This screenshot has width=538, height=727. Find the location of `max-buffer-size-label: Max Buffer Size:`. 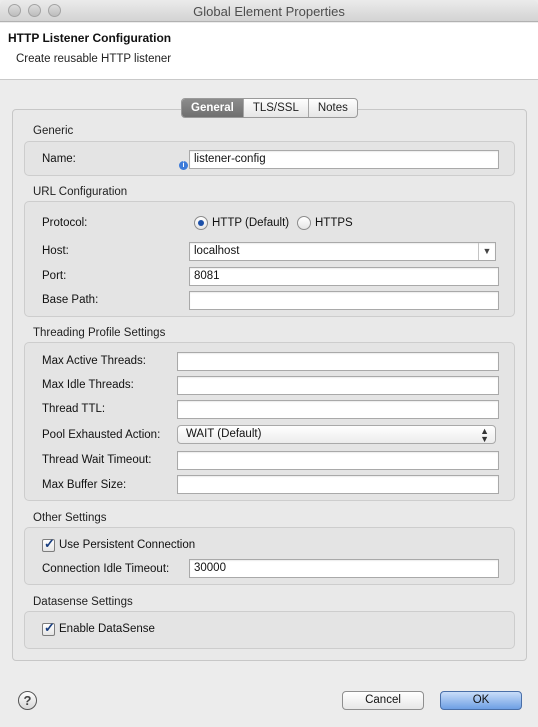

max-buffer-size-label: Max Buffer Size: is located at coordinates (84, 485).